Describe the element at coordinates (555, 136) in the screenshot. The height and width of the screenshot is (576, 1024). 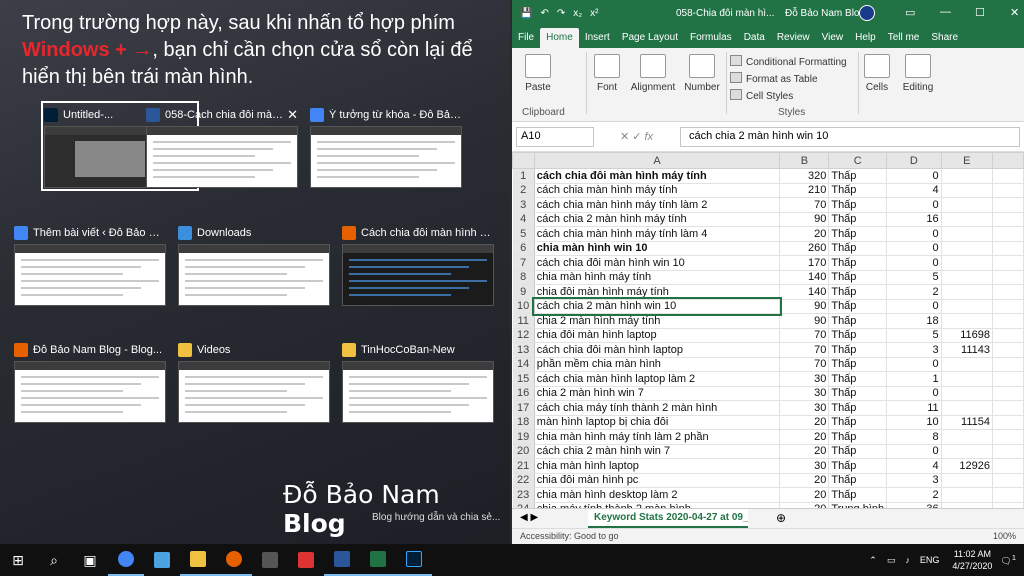
I see `name-box: A10` at that location.